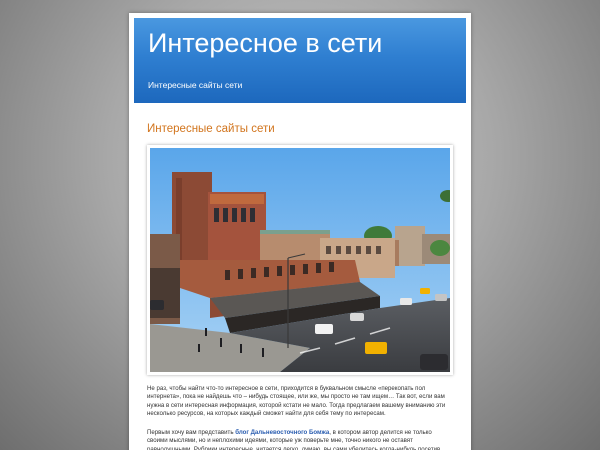 The height and width of the screenshot is (450, 600). I want to click on site-description: Интересные сайты сети, so click(195, 85).